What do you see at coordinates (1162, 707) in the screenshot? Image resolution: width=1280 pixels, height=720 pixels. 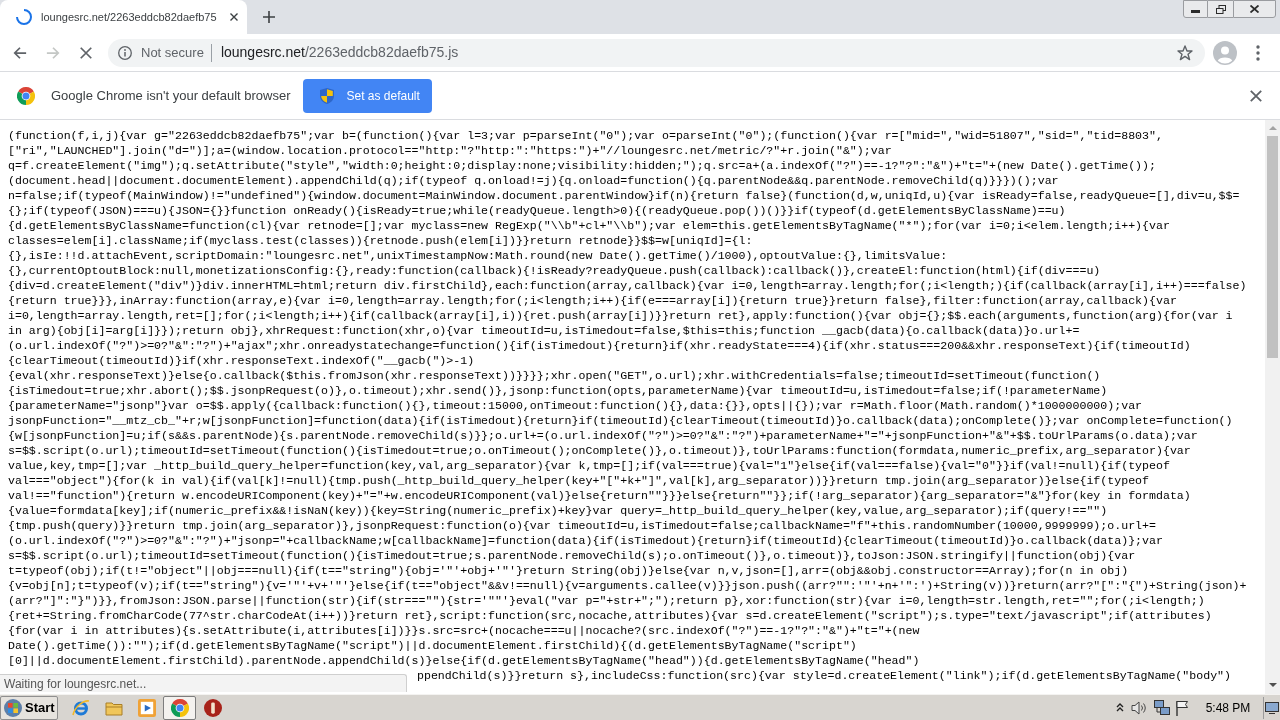 I see `network-icon` at bounding box center [1162, 707].